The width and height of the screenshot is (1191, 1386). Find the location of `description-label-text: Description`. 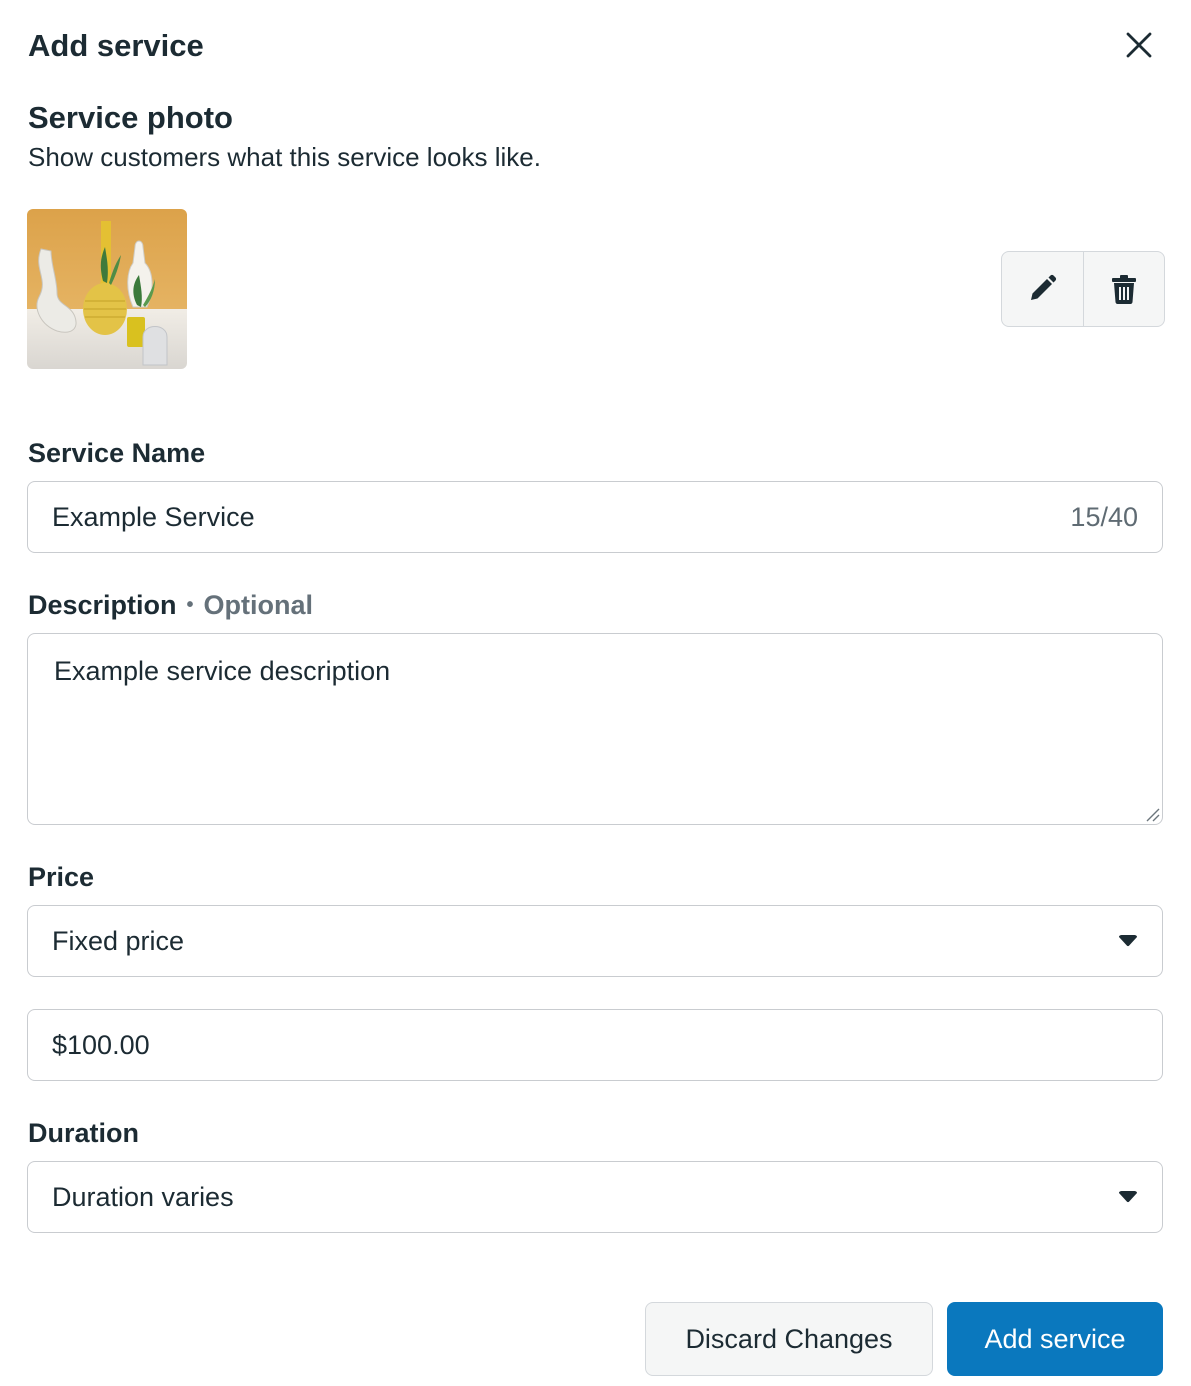

description-label-text: Description is located at coordinates (102, 605).